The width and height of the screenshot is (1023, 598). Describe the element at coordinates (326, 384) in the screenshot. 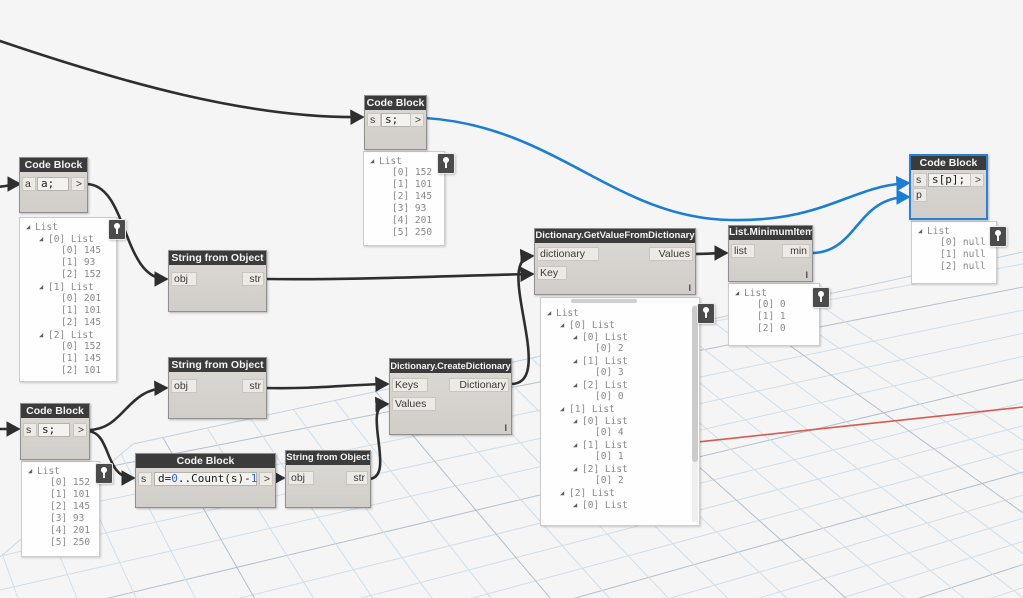

I see `wire-sfo2-to-keys` at that location.